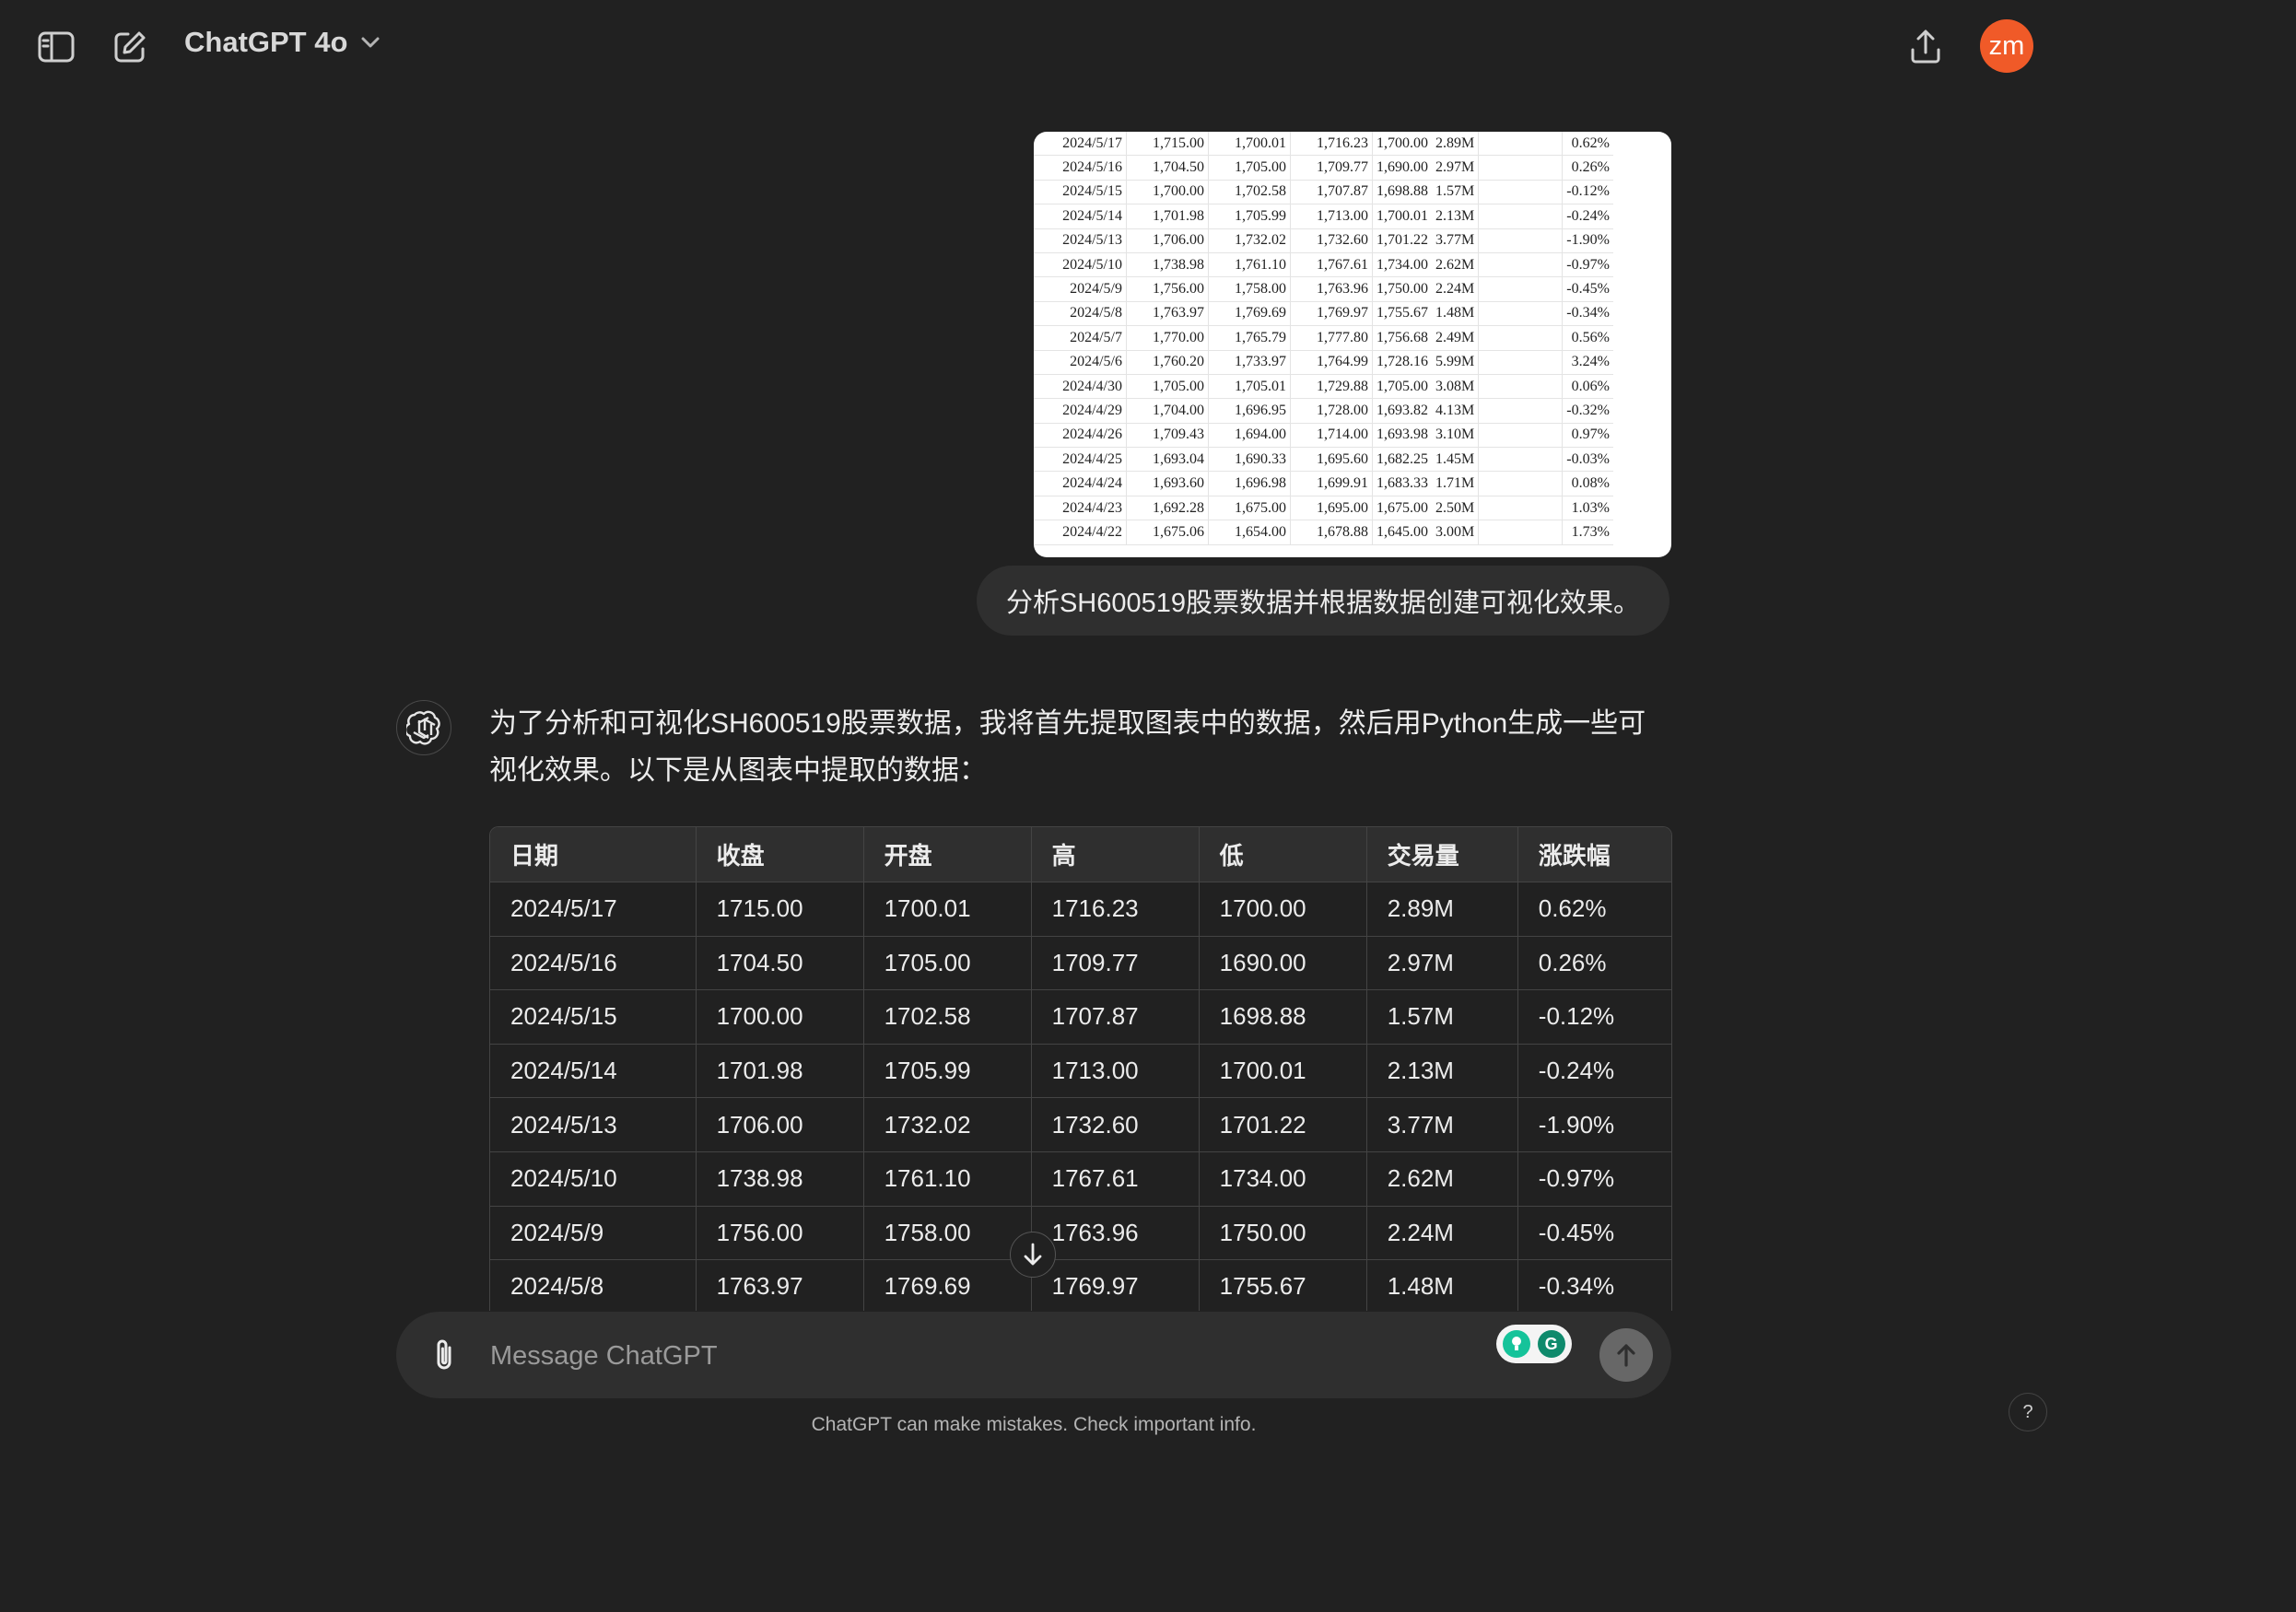 The height and width of the screenshot is (1612, 2296). Describe the element at coordinates (1115, 1233) in the screenshot. I see `table-cell: 1763.96` at that location.